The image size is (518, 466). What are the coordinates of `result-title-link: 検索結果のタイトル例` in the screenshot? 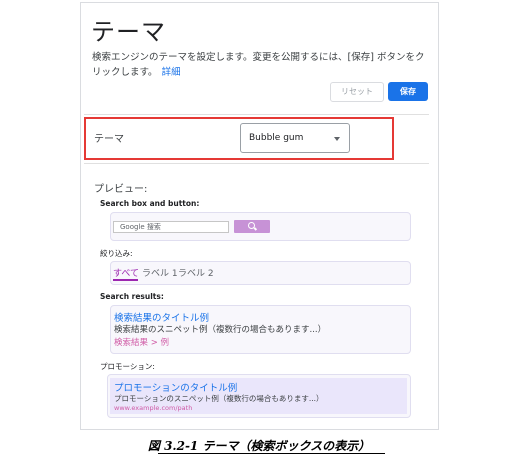 It's located at (161, 317).